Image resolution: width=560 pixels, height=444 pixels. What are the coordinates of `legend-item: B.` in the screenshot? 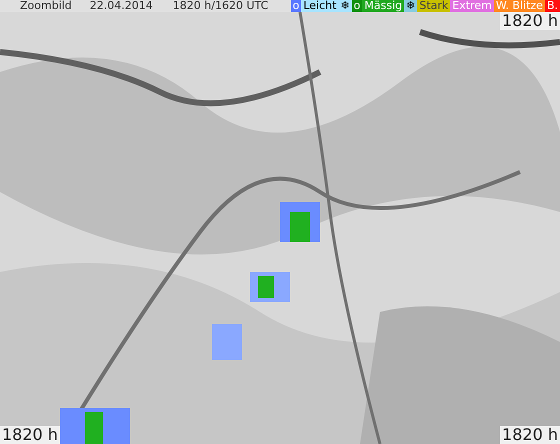 It's located at (552, 6).